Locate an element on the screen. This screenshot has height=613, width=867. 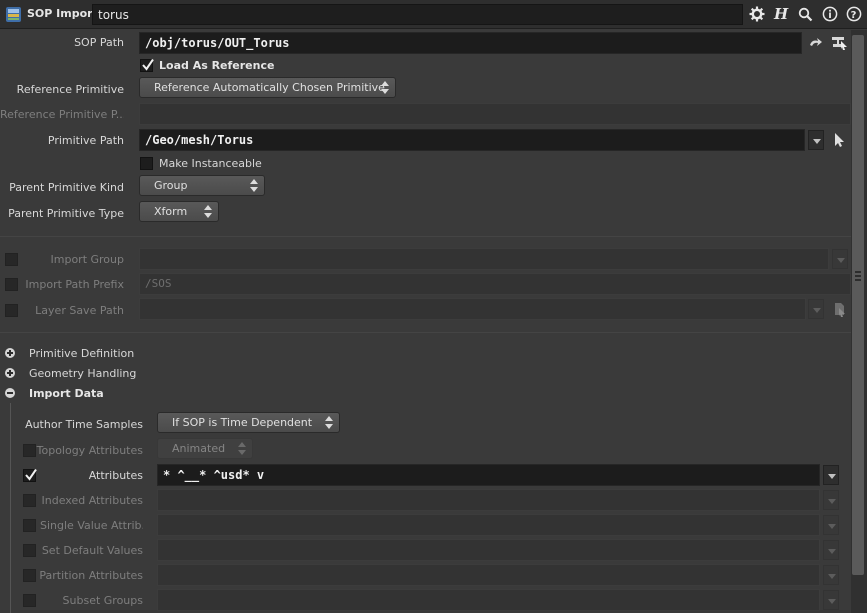
set-default-values-field is located at coordinates (488, 550).